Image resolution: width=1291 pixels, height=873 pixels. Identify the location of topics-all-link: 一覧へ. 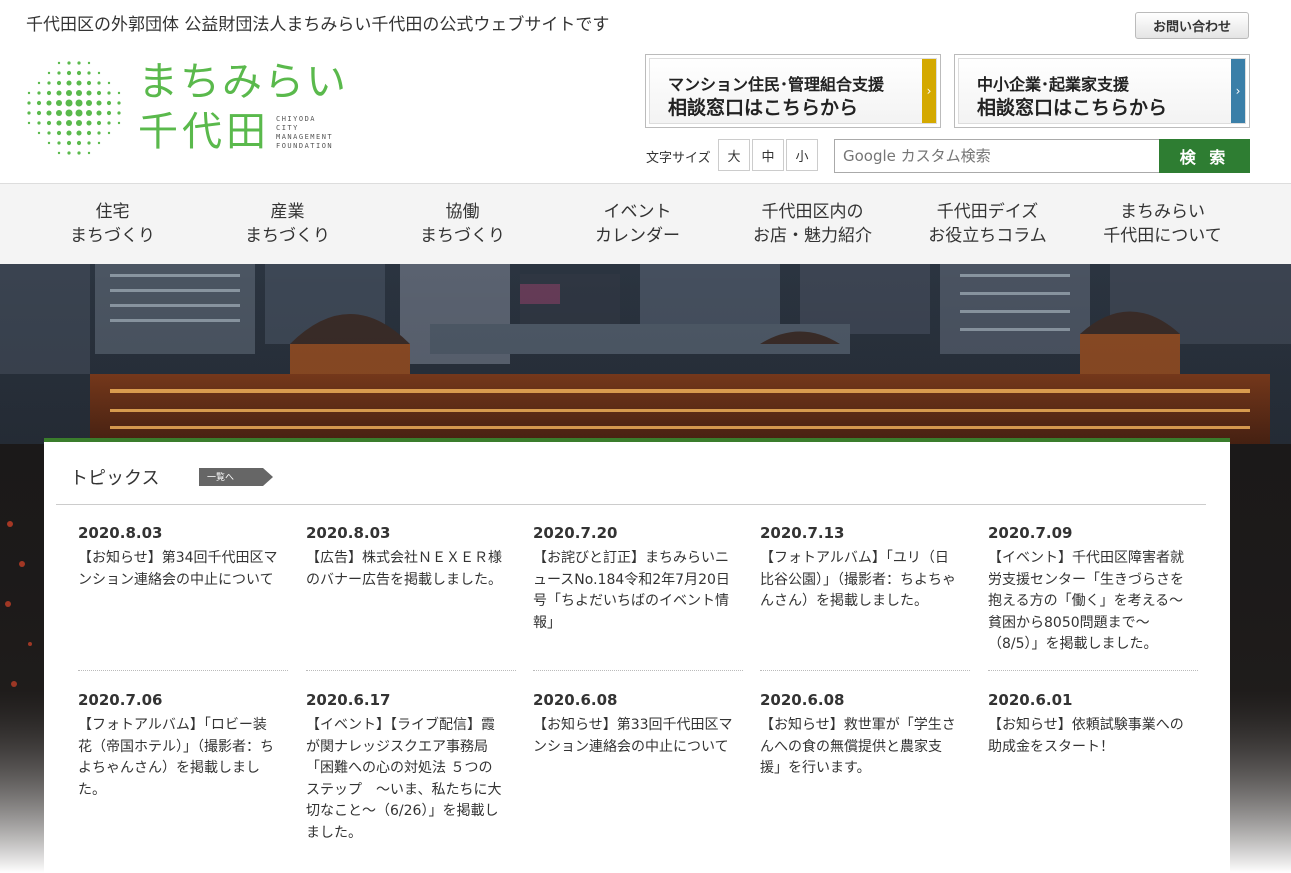
(236, 477).